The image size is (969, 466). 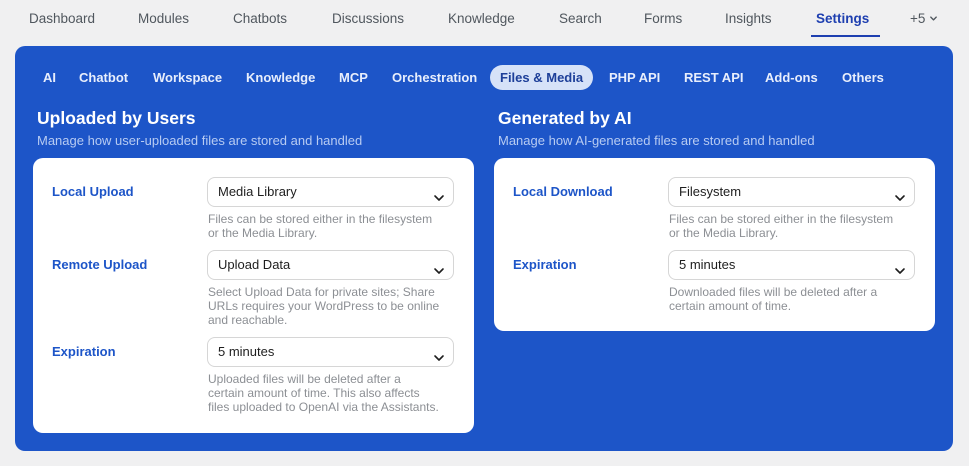 What do you see at coordinates (100, 264) in the screenshot?
I see `remote-upload-label: Remote Upload` at bounding box center [100, 264].